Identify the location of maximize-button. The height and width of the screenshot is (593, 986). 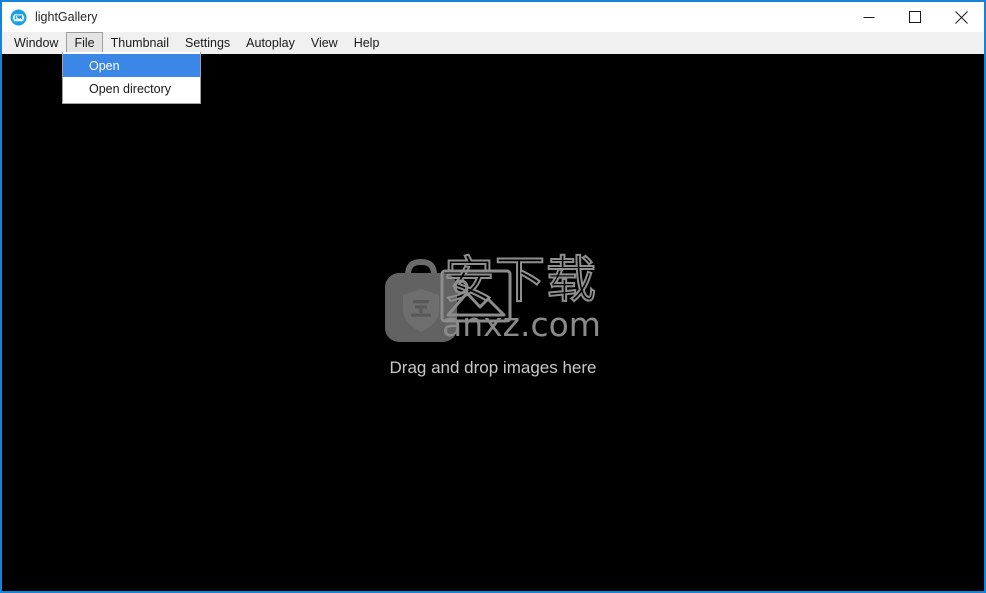
(915, 17).